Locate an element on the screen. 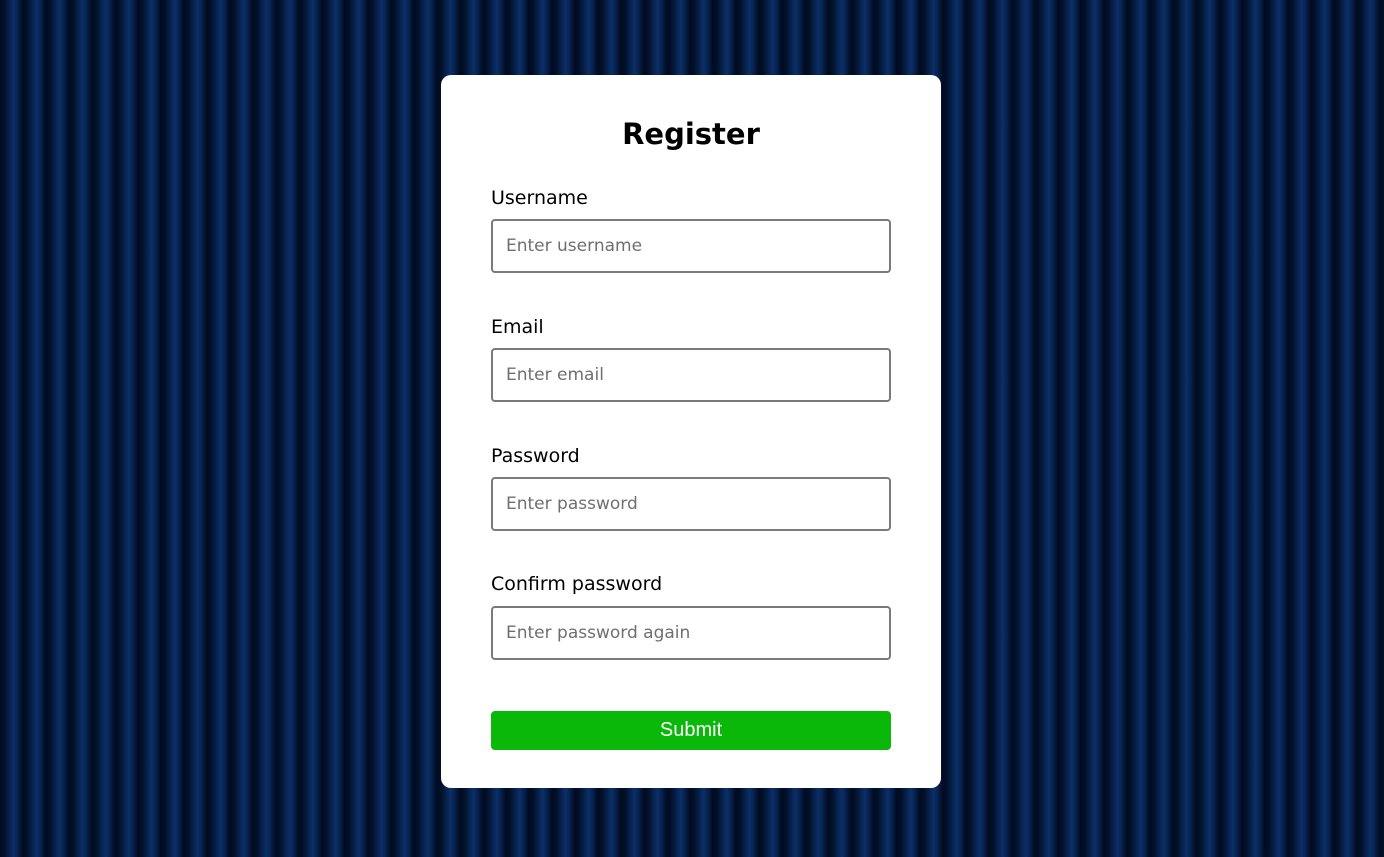  email-label: Email is located at coordinates (517, 327).